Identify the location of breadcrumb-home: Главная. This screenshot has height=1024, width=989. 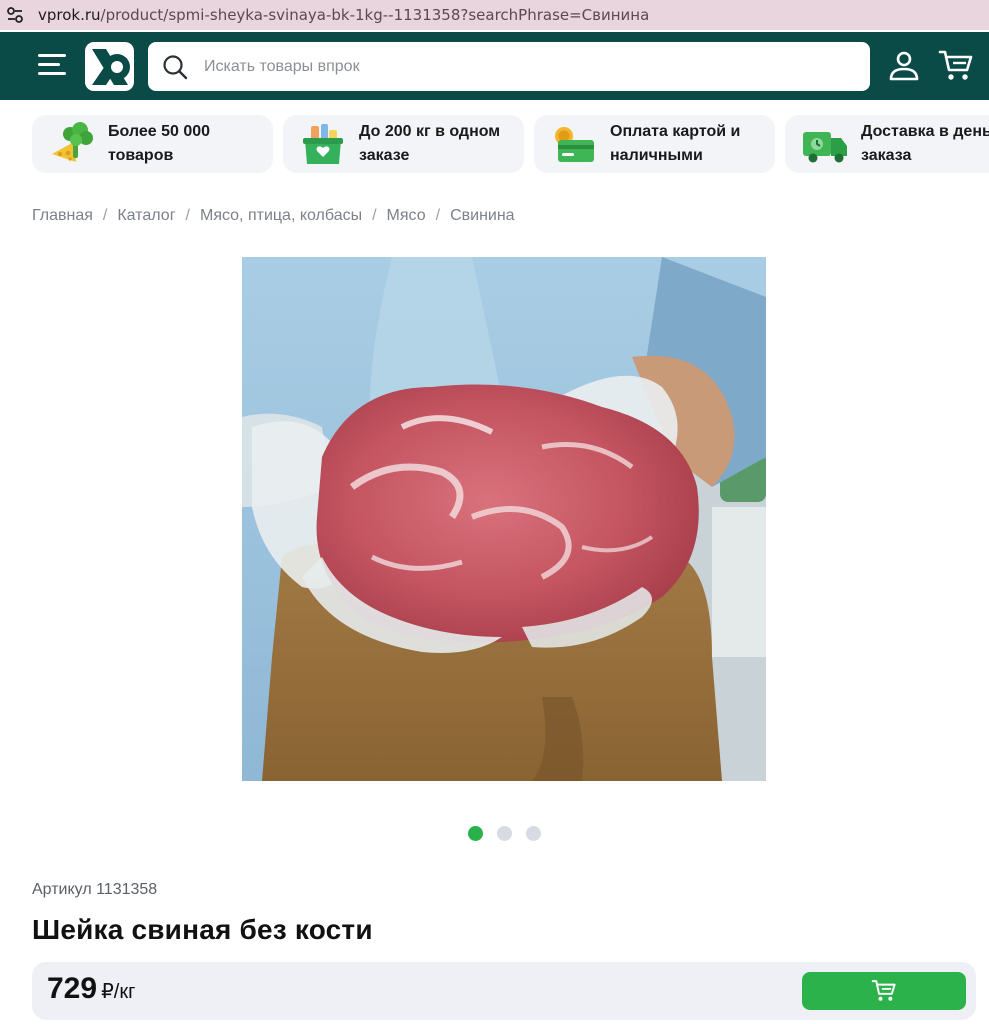
(62, 216).